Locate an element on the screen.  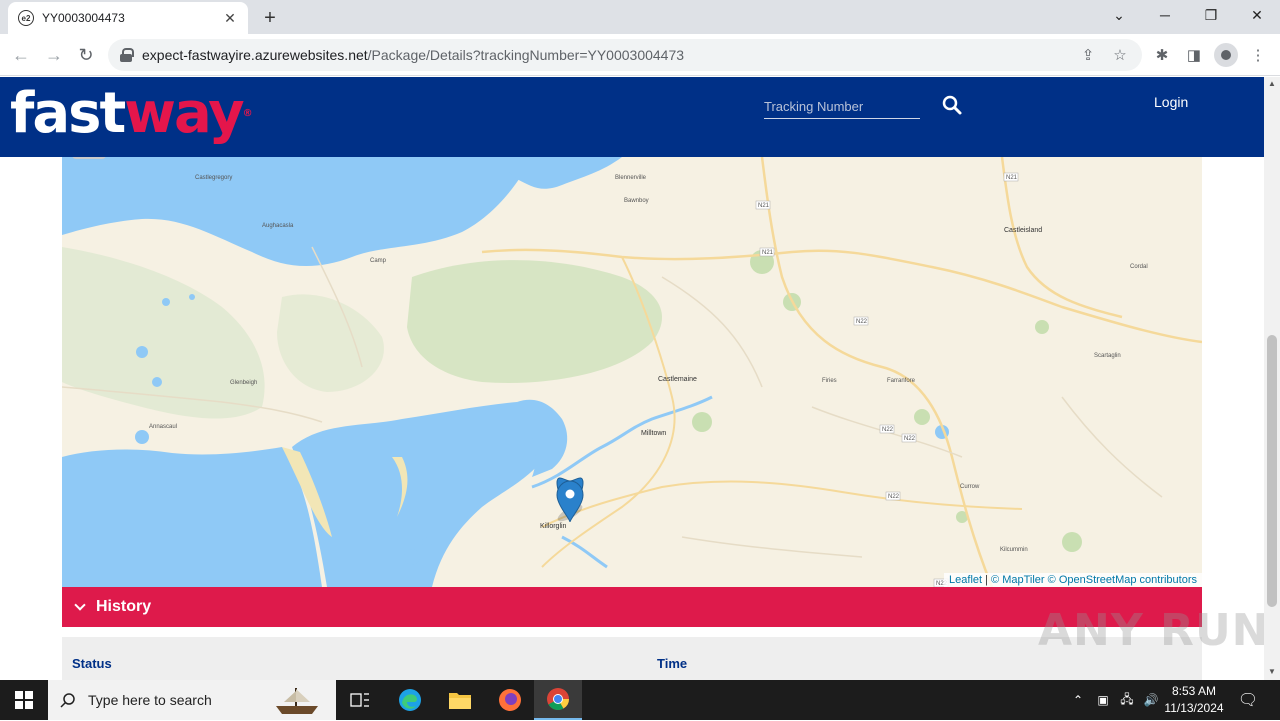
place-label-bawnboy: Bawnboy is located at coordinates (636, 201).